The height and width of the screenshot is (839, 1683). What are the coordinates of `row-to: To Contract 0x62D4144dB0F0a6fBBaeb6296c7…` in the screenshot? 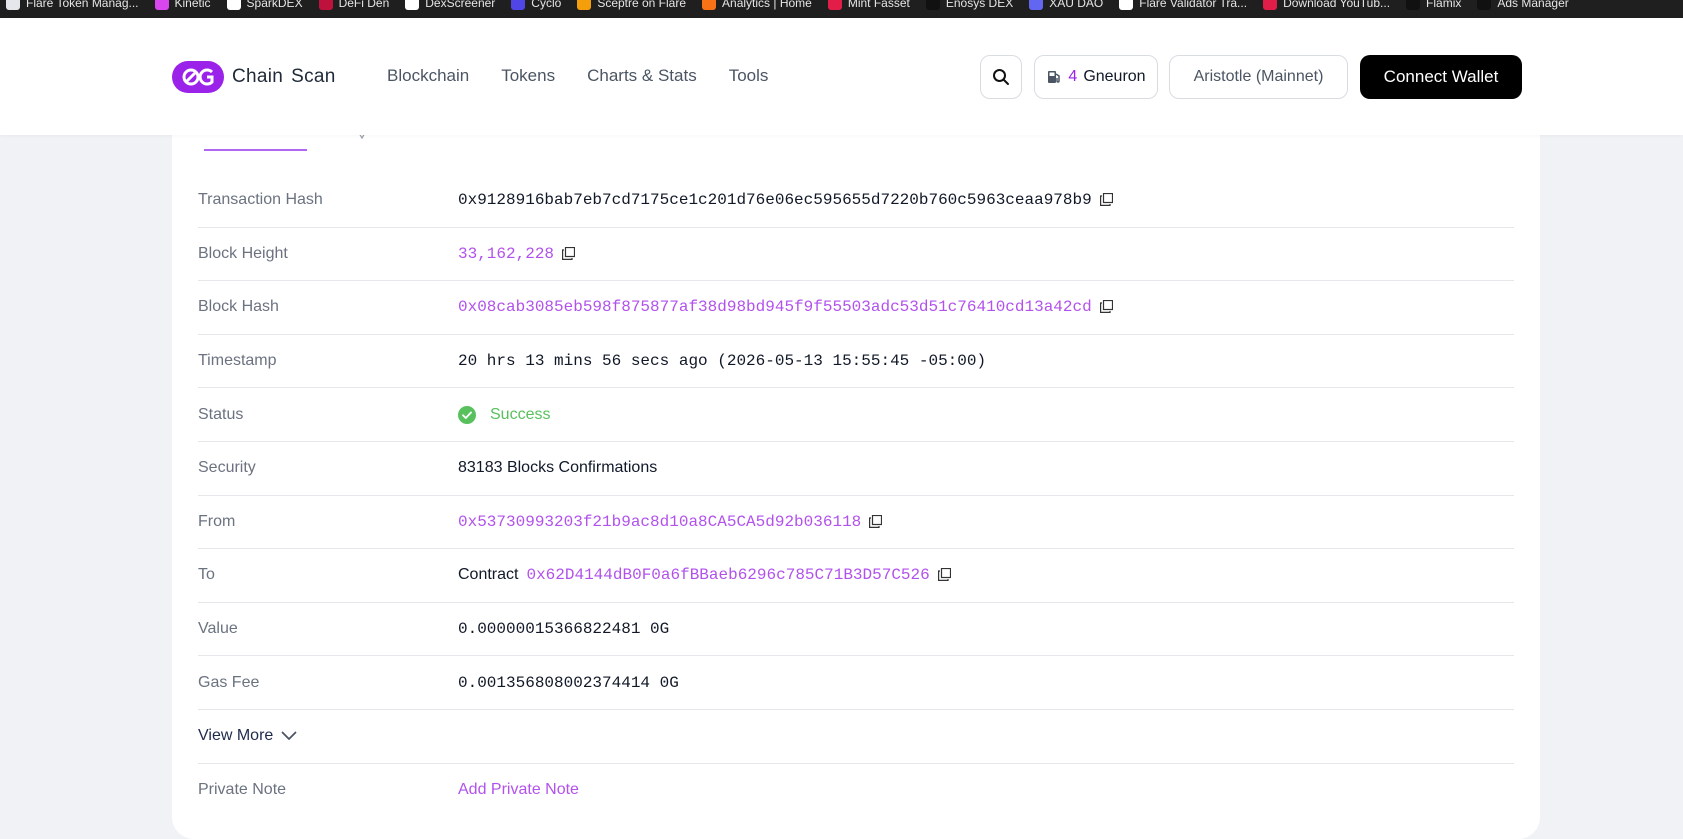 It's located at (856, 576).